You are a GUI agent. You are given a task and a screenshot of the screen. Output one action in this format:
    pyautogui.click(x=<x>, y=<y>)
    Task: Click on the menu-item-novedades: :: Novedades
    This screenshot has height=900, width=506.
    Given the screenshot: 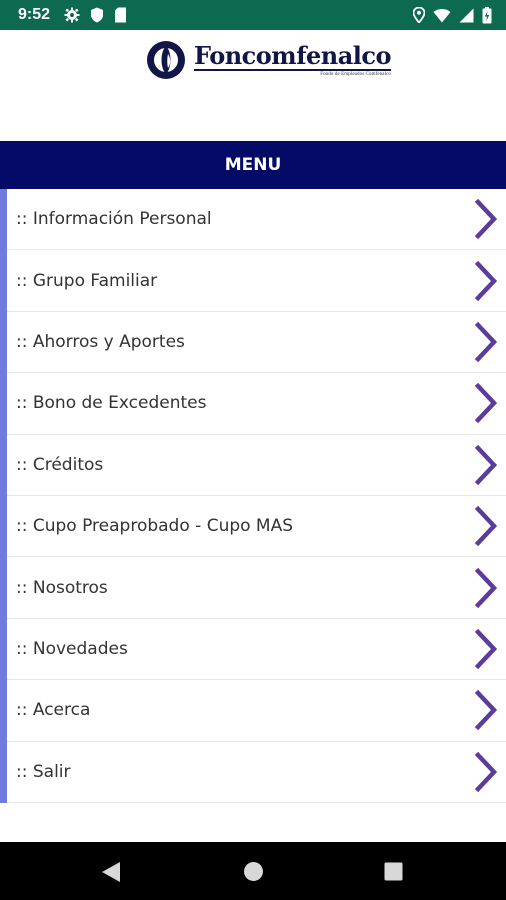 What is the action you would take?
    pyautogui.click(x=256, y=650)
    